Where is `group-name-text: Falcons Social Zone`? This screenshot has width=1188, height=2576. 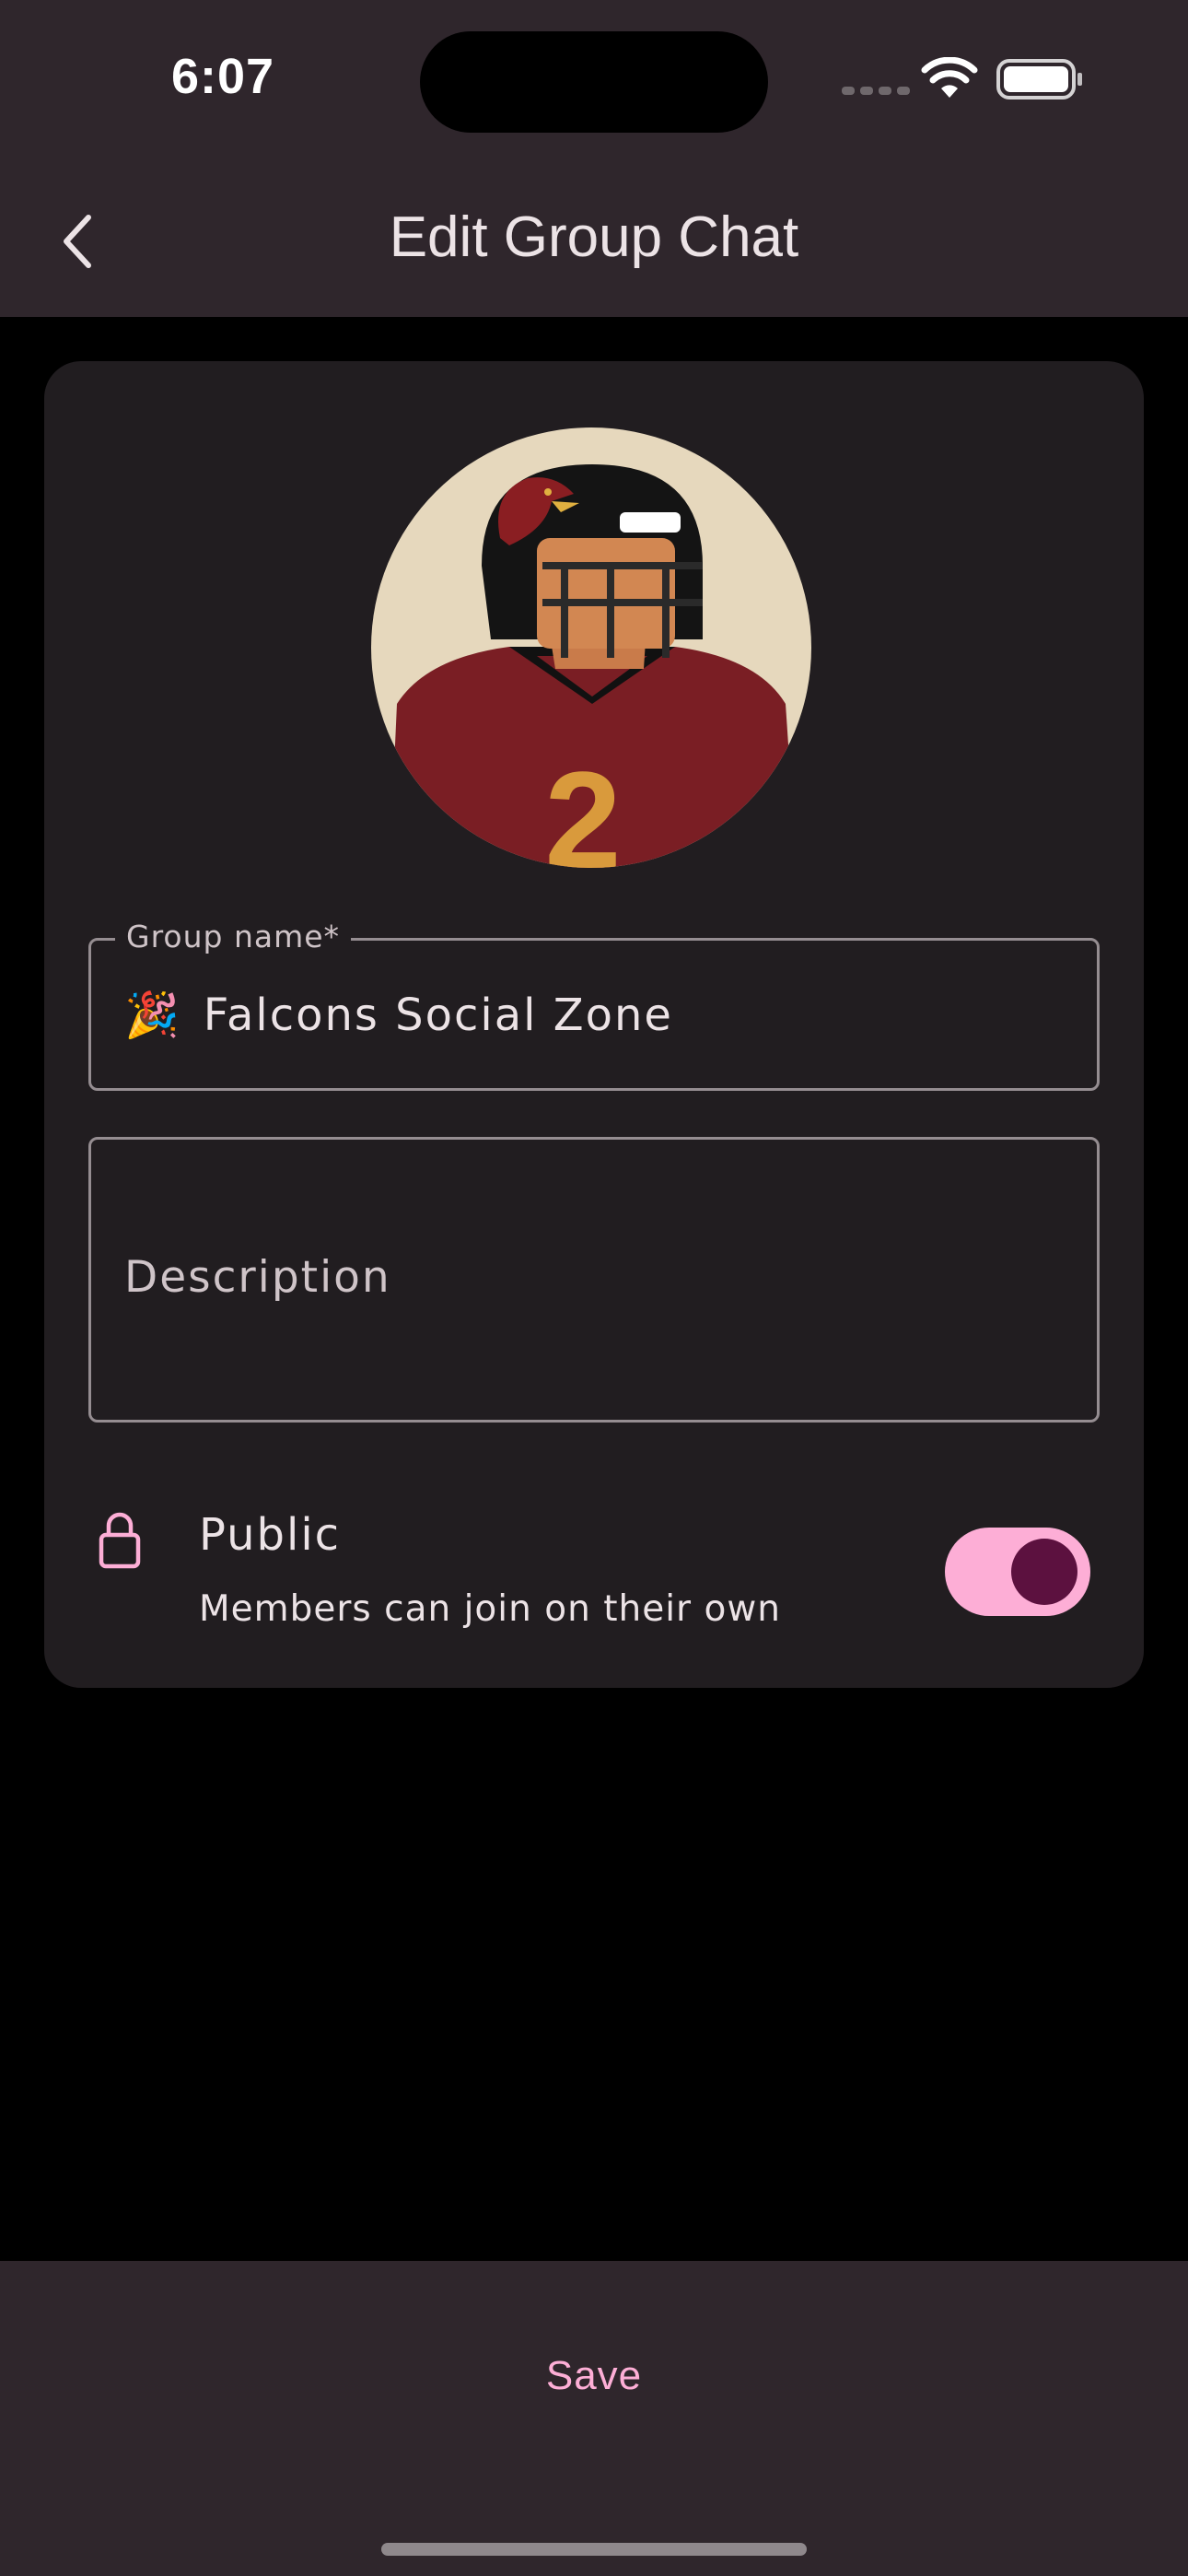
group-name-text: Falcons Social Zone is located at coordinates (438, 1015).